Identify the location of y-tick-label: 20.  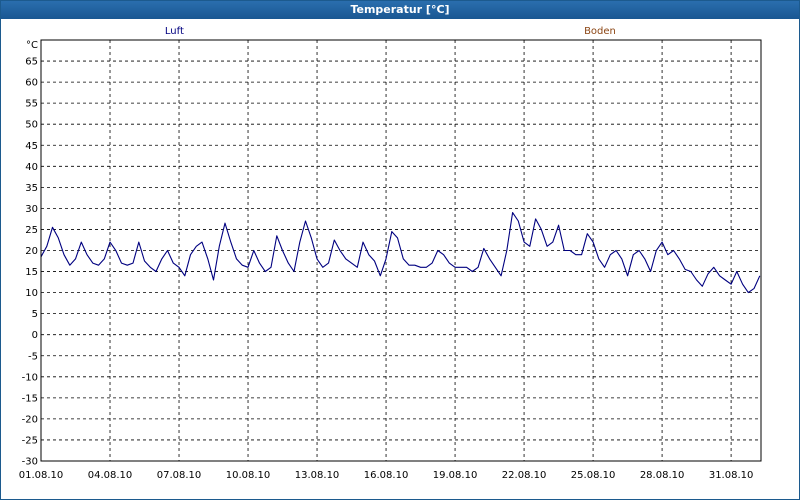
(31, 251).